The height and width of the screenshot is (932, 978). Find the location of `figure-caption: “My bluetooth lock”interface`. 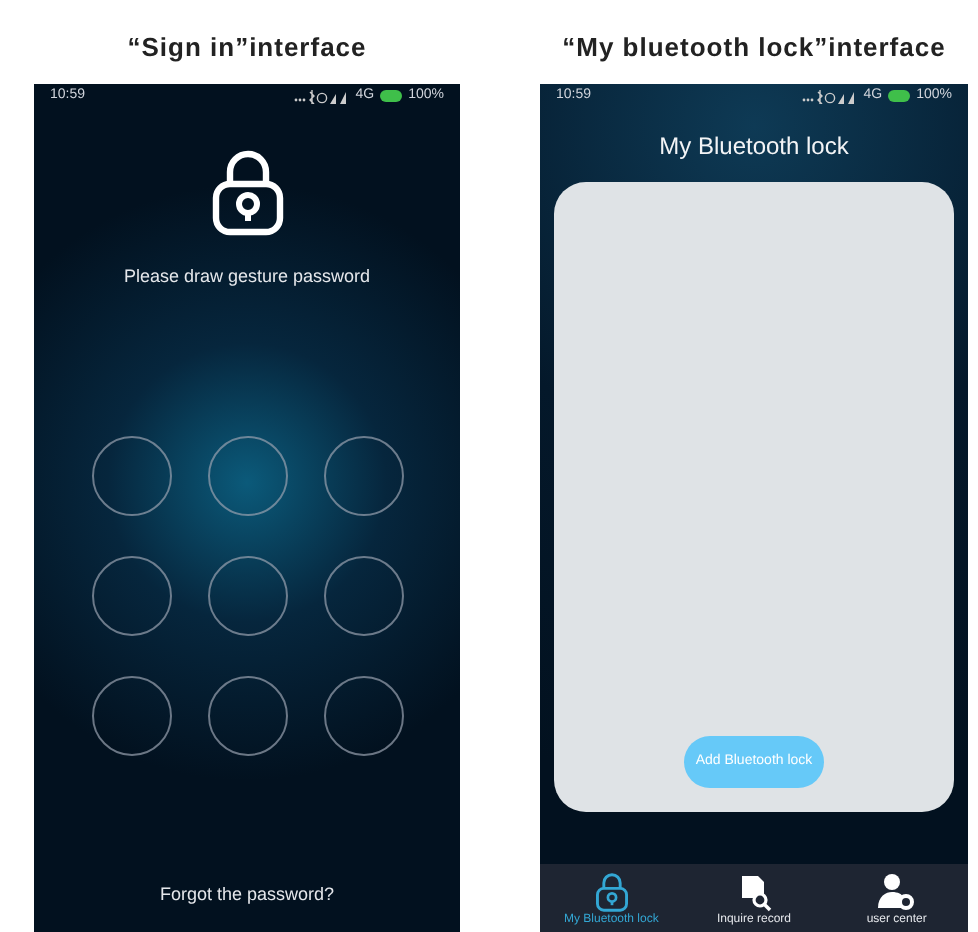

figure-caption: “My bluetooth lock”interface is located at coordinates (754, 48).